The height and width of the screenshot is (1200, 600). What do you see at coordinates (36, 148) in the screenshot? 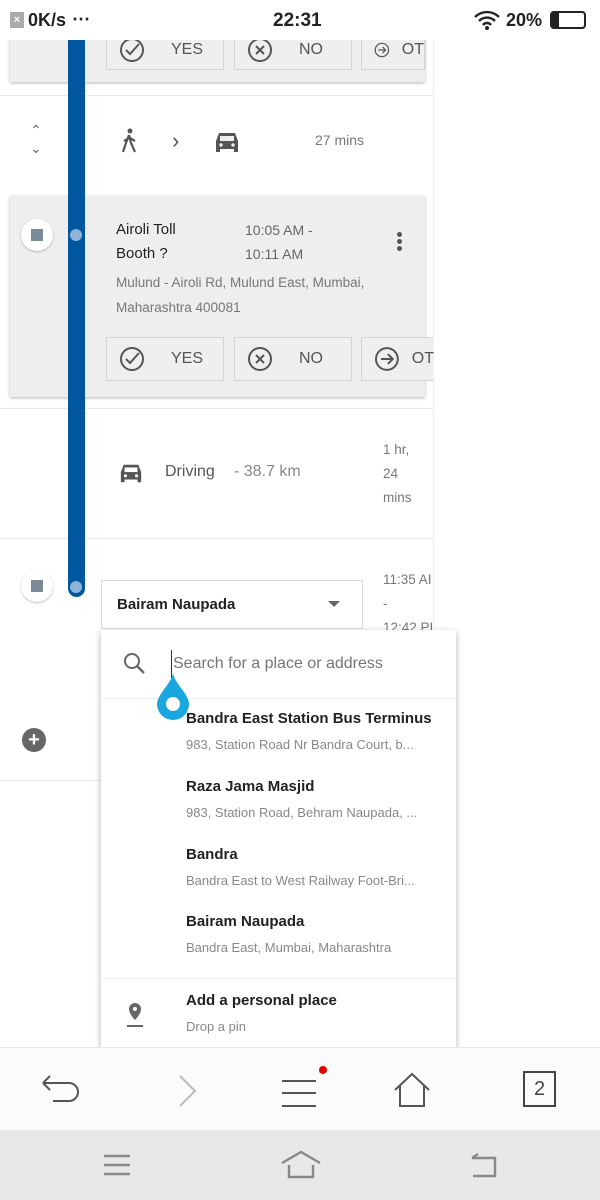
I see `reorder-down-icon: ⌄` at bounding box center [36, 148].